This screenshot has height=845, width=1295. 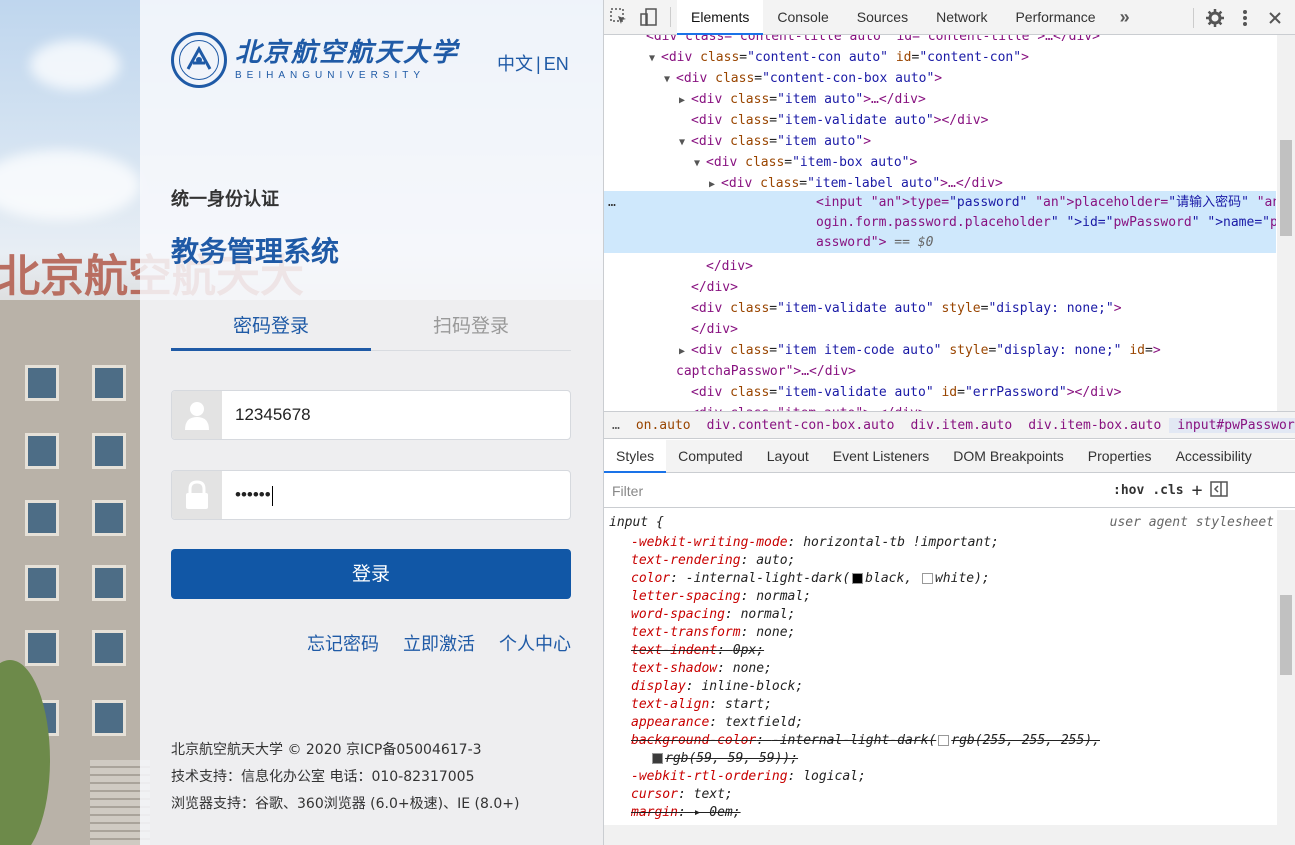 What do you see at coordinates (371, 574) in the screenshot?
I see `login-button: 登录` at bounding box center [371, 574].